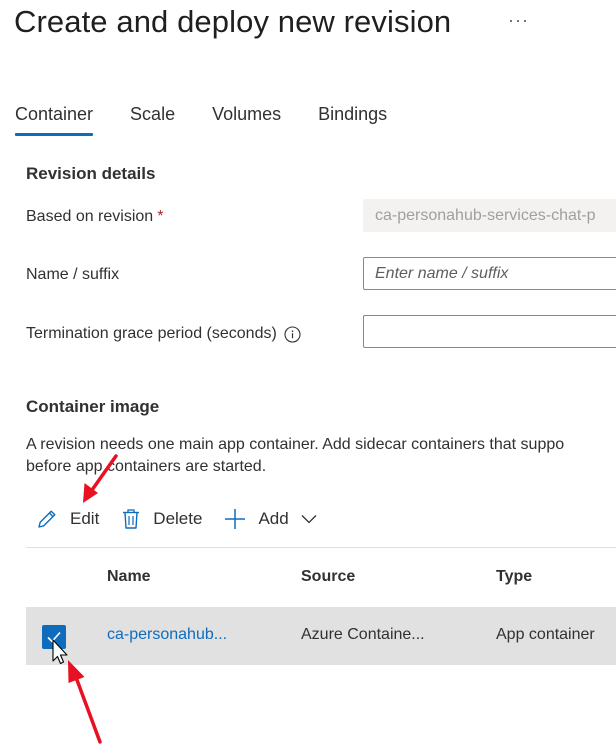 The image size is (616, 756). What do you see at coordinates (146, 466) in the screenshot?
I see `description-line-2: before app containers are started.` at bounding box center [146, 466].